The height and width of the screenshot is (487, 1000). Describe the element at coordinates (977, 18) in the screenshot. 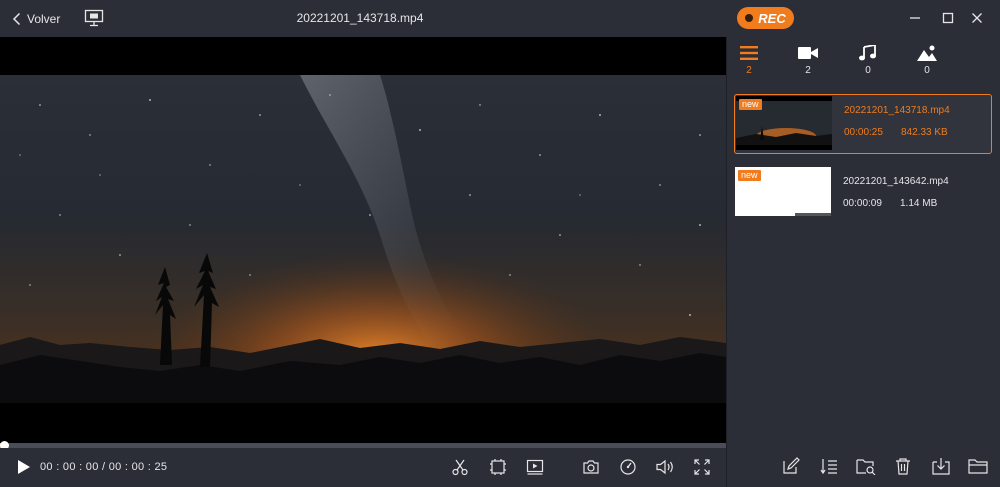

I see `close-icon` at that location.